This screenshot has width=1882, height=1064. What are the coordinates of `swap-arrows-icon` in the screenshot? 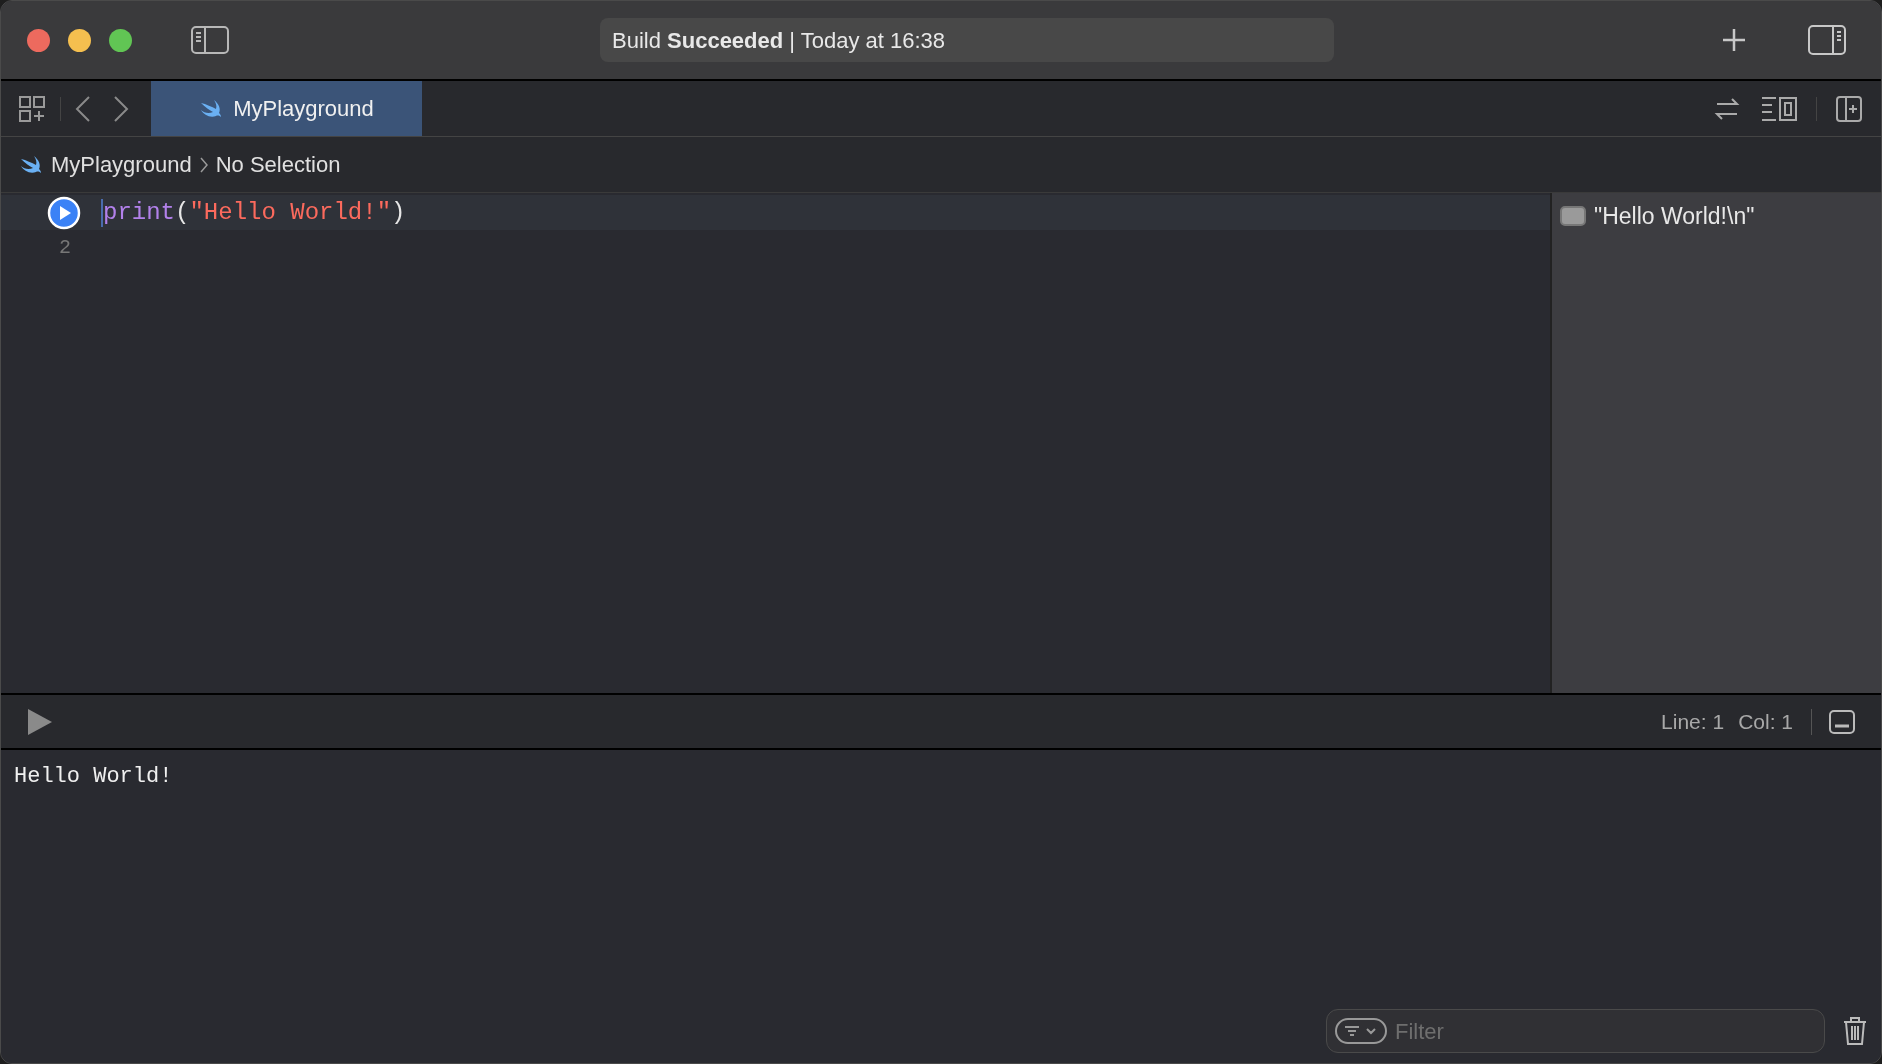 It's located at (1727, 108).